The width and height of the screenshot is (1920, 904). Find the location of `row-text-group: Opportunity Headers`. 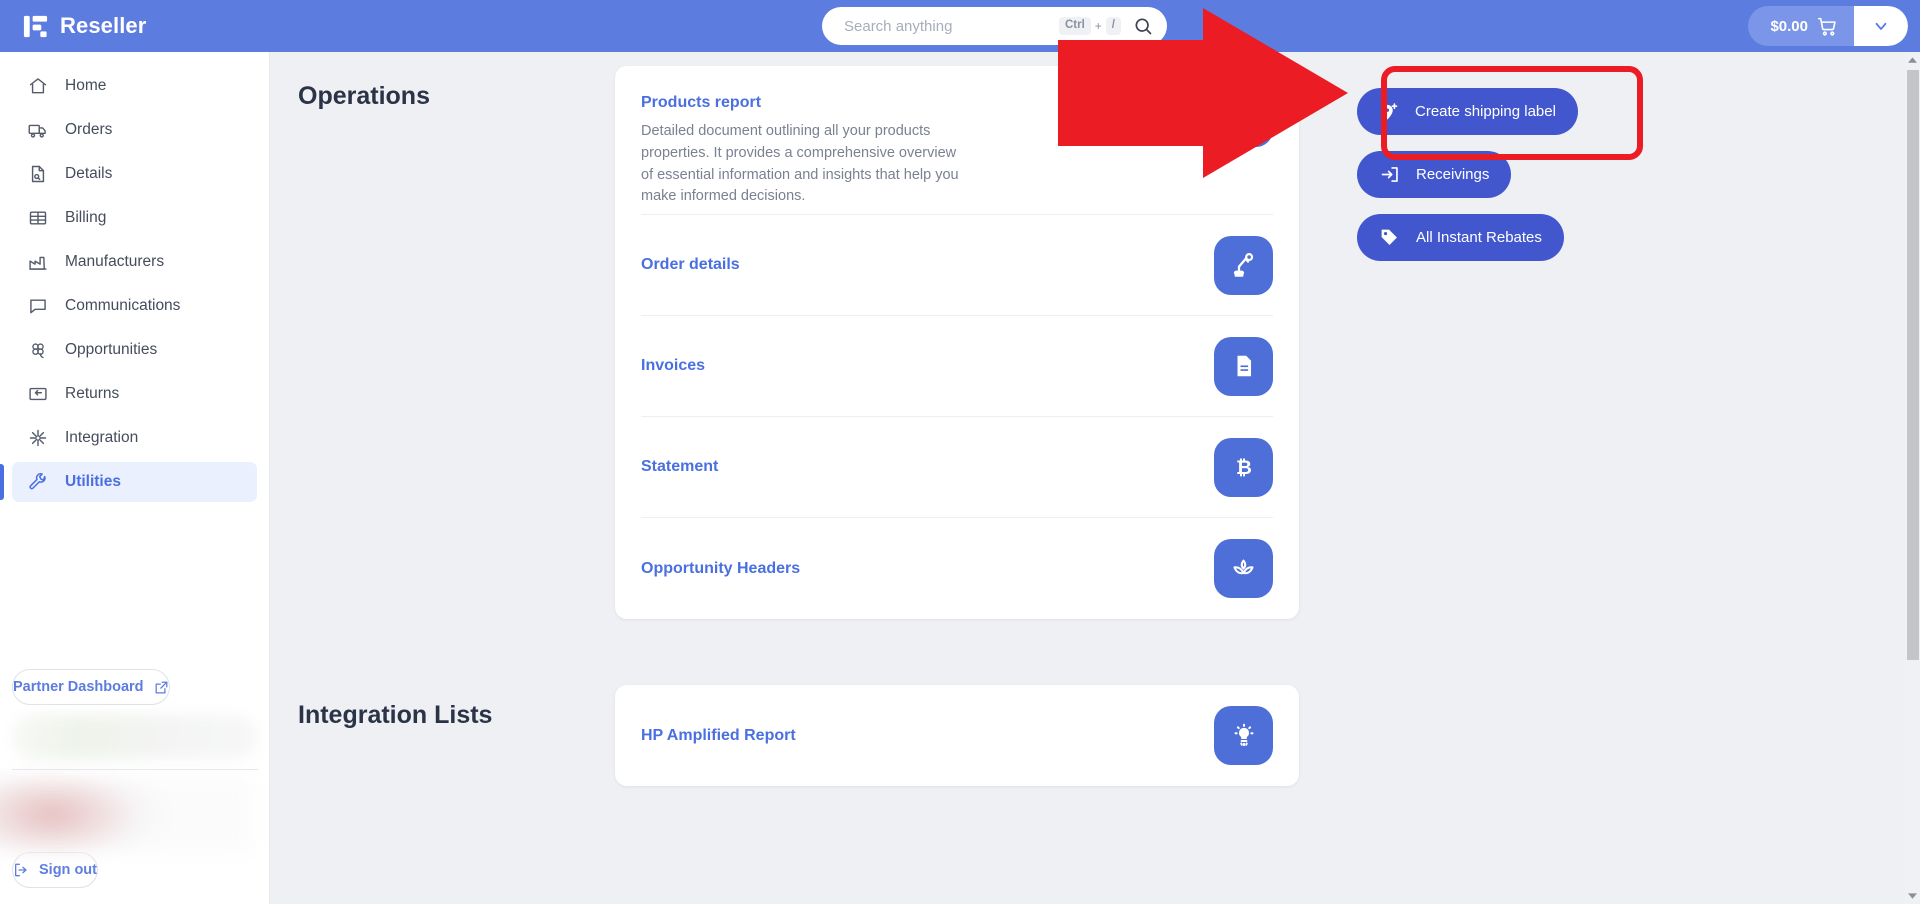

row-text-group: Opportunity Headers is located at coordinates (919, 569).